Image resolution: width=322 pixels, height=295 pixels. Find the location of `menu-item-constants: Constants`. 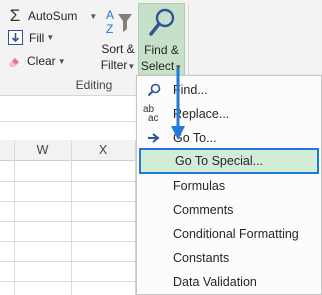

menu-item-constants: Constants is located at coordinates (229, 258).